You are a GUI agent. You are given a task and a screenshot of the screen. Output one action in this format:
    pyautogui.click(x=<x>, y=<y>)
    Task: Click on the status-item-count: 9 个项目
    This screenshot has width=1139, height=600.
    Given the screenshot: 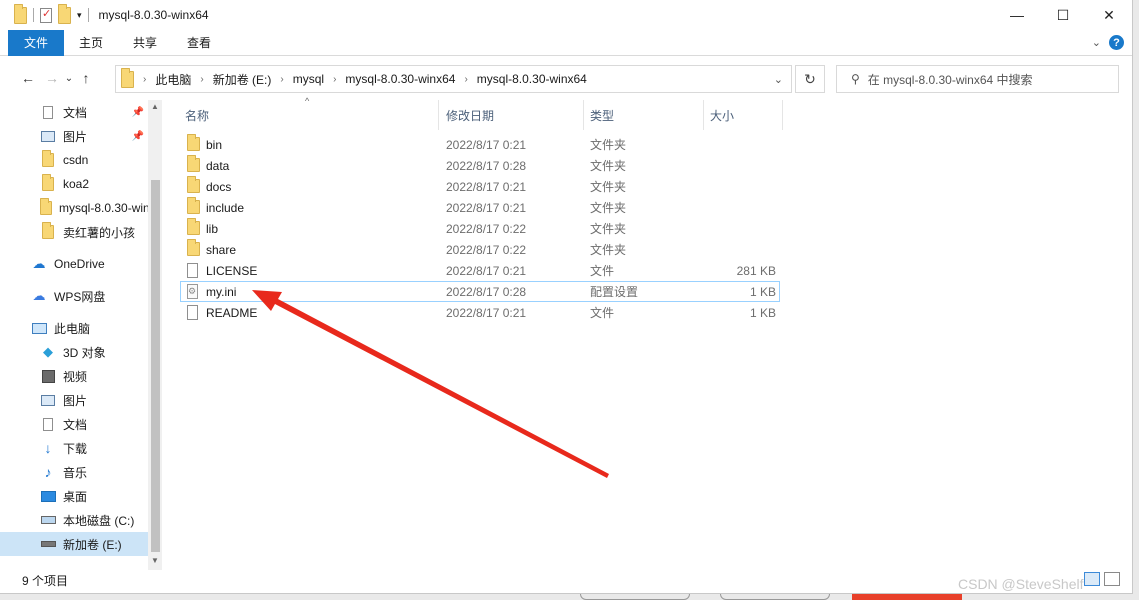 What is the action you would take?
    pyautogui.click(x=45, y=581)
    